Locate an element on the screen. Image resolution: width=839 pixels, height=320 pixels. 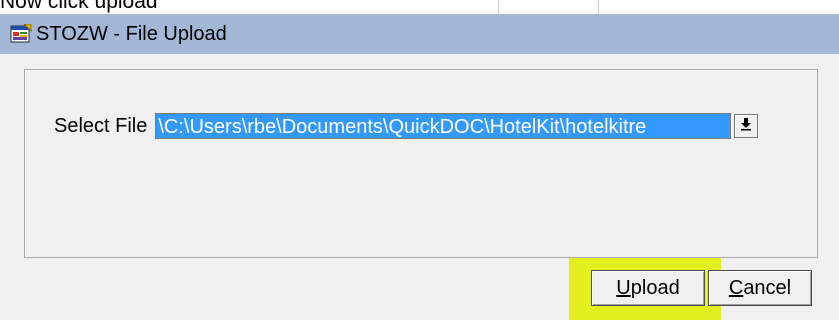
upload-label: pload is located at coordinates (655, 287).